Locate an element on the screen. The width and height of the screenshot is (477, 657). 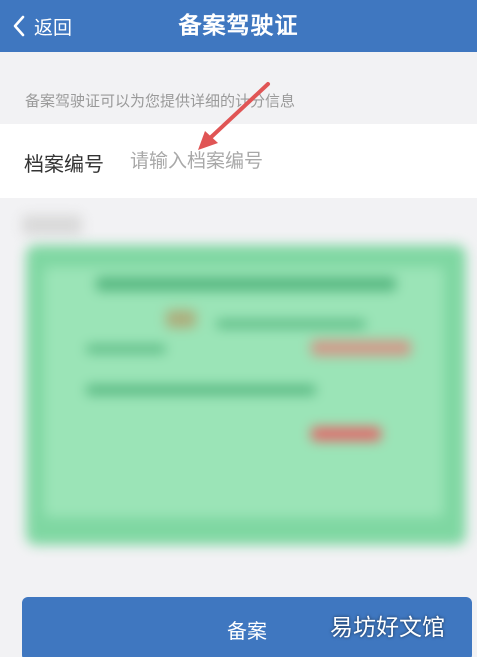
archive-number-row: 档案编号 is located at coordinates (238, 161).